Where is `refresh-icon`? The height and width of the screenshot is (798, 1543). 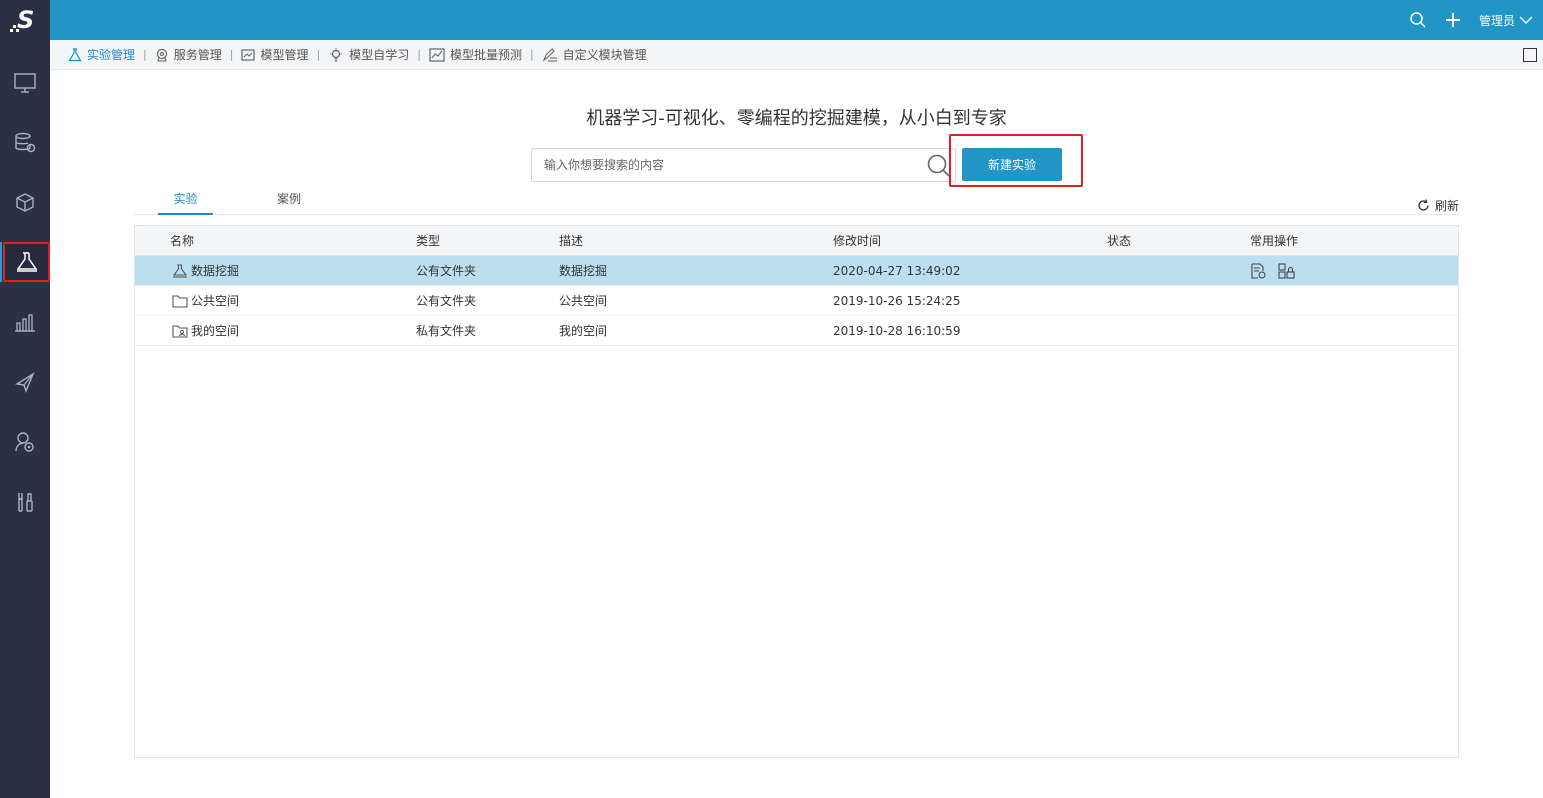 refresh-icon is located at coordinates (1423, 205).